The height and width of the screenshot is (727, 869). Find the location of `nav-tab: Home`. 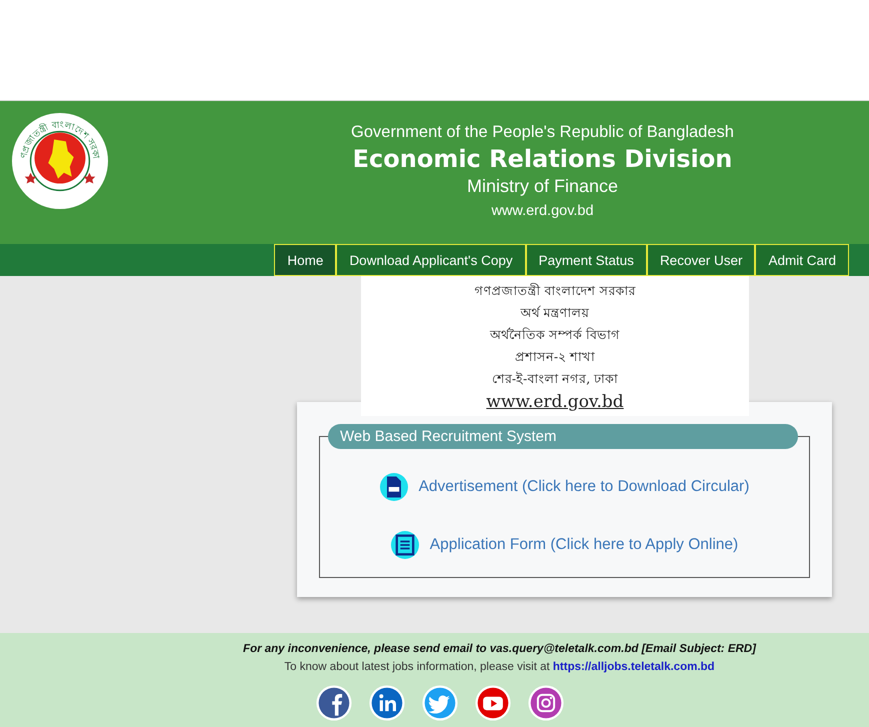

nav-tab: Home is located at coordinates (305, 260).